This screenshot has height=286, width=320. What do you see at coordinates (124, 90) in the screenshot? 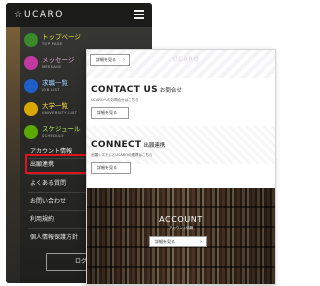
I see `contact-title: CONTACT US` at bounding box center [124, 90].